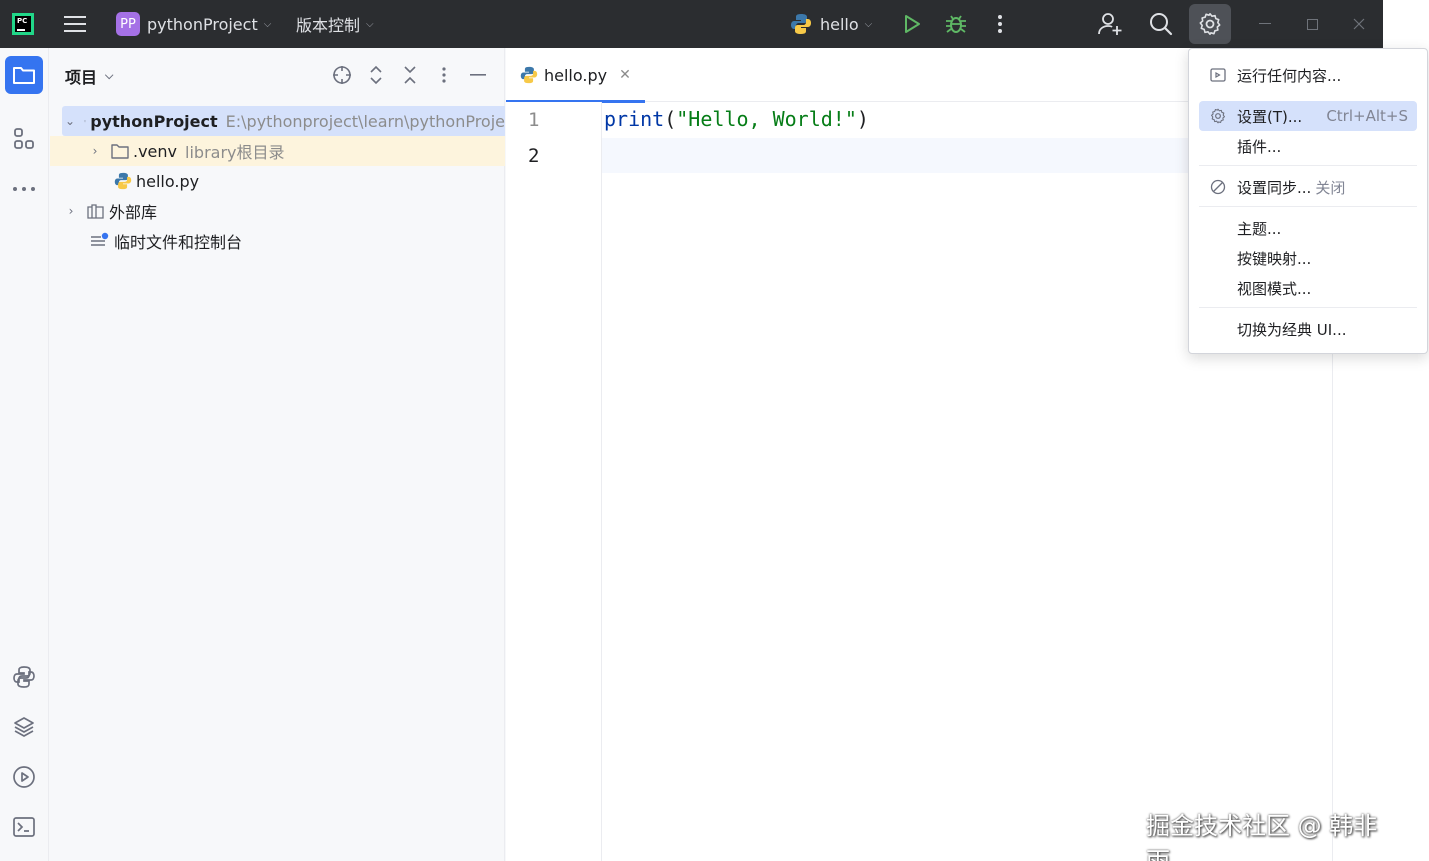  I want to click on run-button, so click(912, 24).